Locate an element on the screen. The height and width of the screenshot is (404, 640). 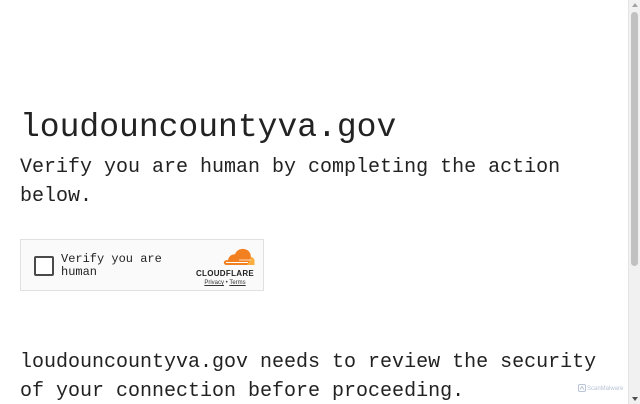
widget-links: Privacy • Terms is located at coordinates (225, 283).